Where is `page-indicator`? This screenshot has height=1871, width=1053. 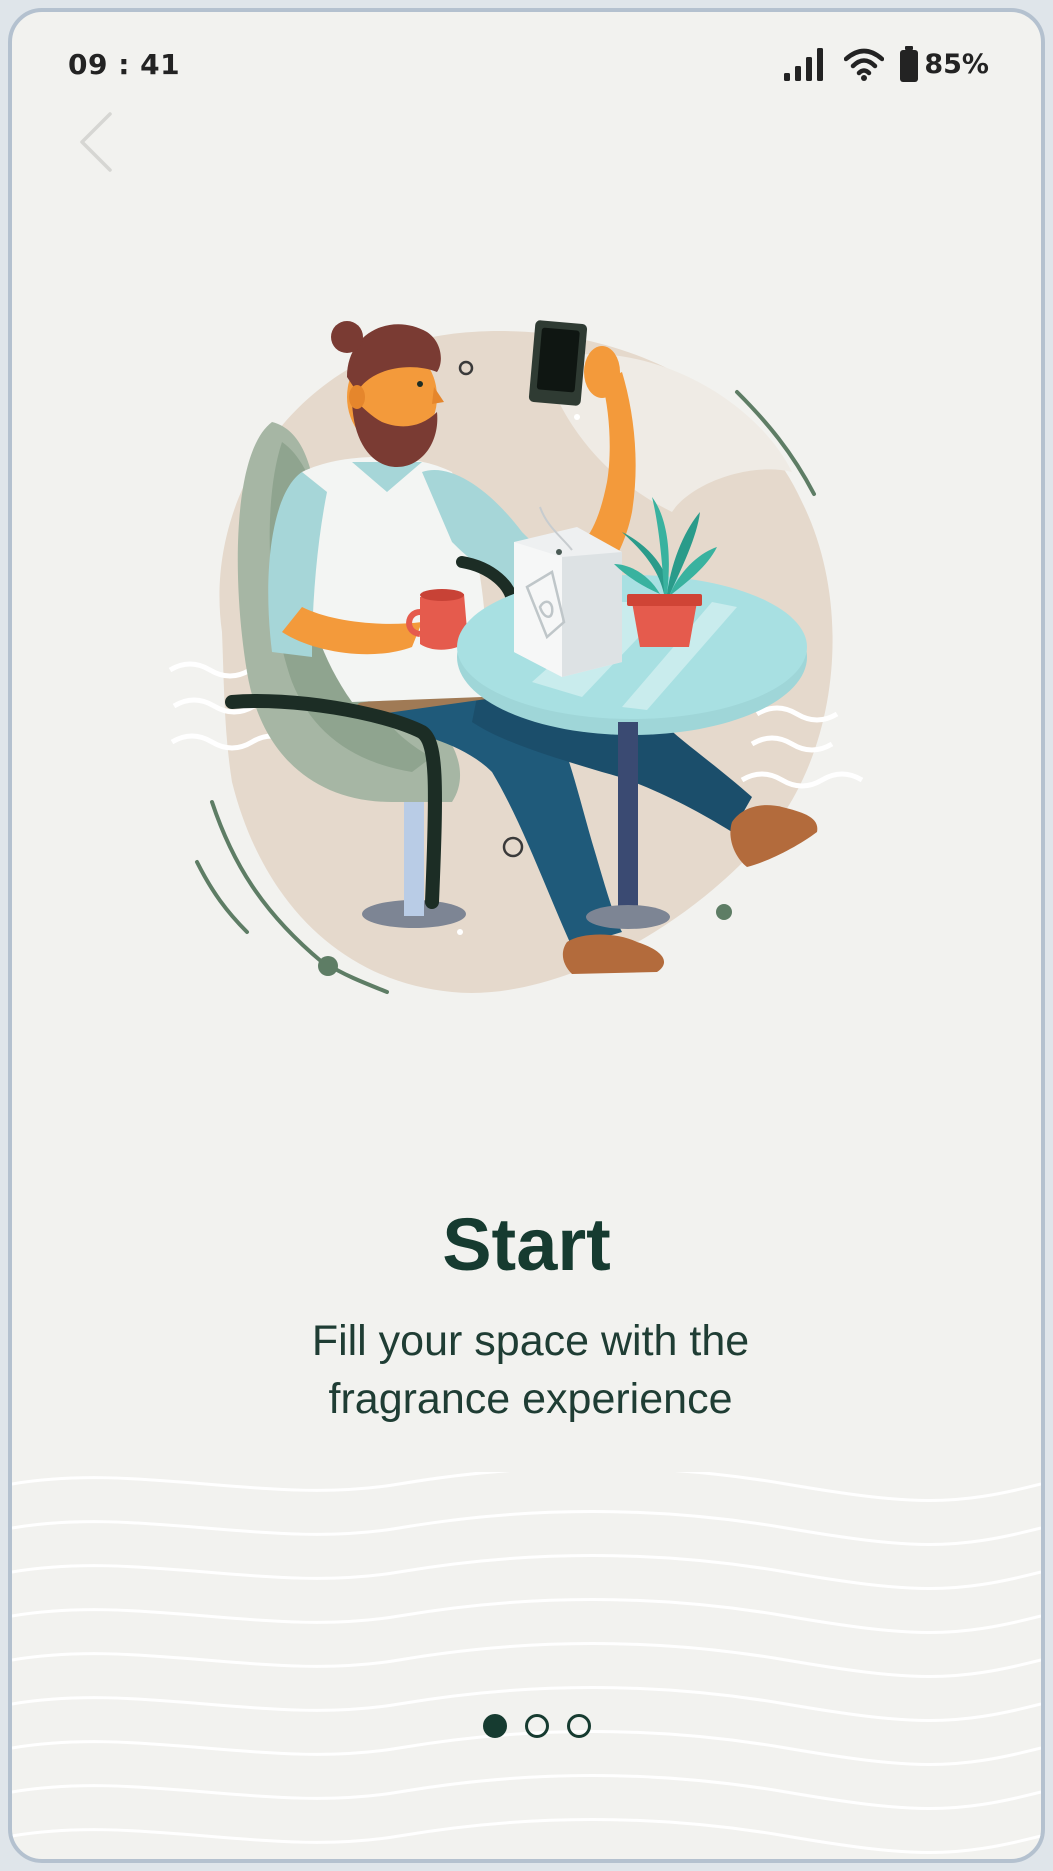
page-indicator is located at coordinates (526, 1726).